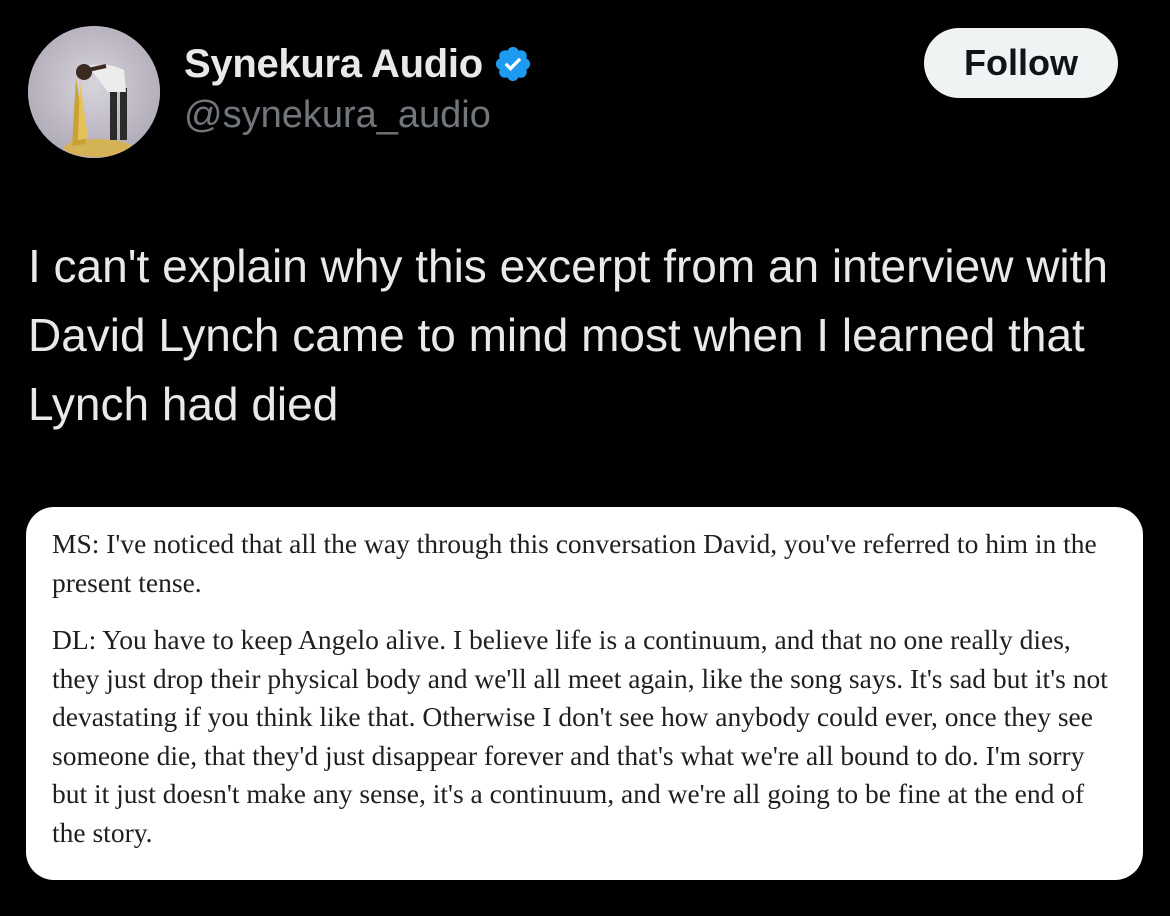  What do you see at coordinates (1021, 63) in the screenshot?
I see `follow-button: Follow` at bounding box center [1021, 63].